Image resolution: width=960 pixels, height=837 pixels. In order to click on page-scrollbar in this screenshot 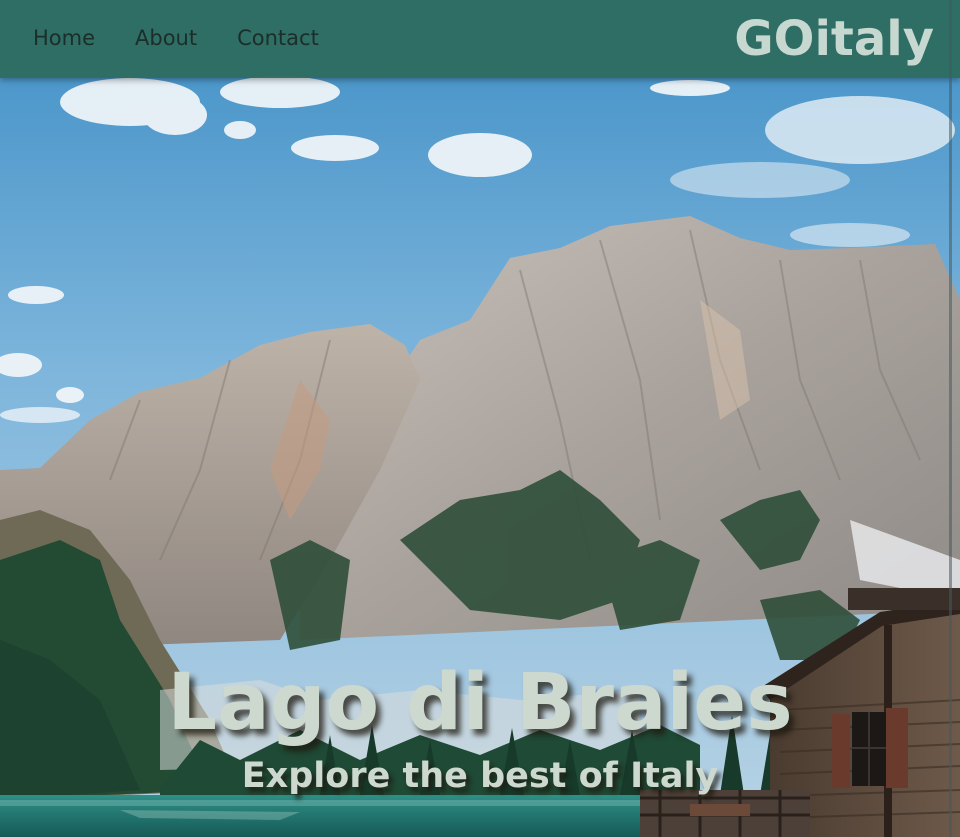, I will do `click(950, 418)`.